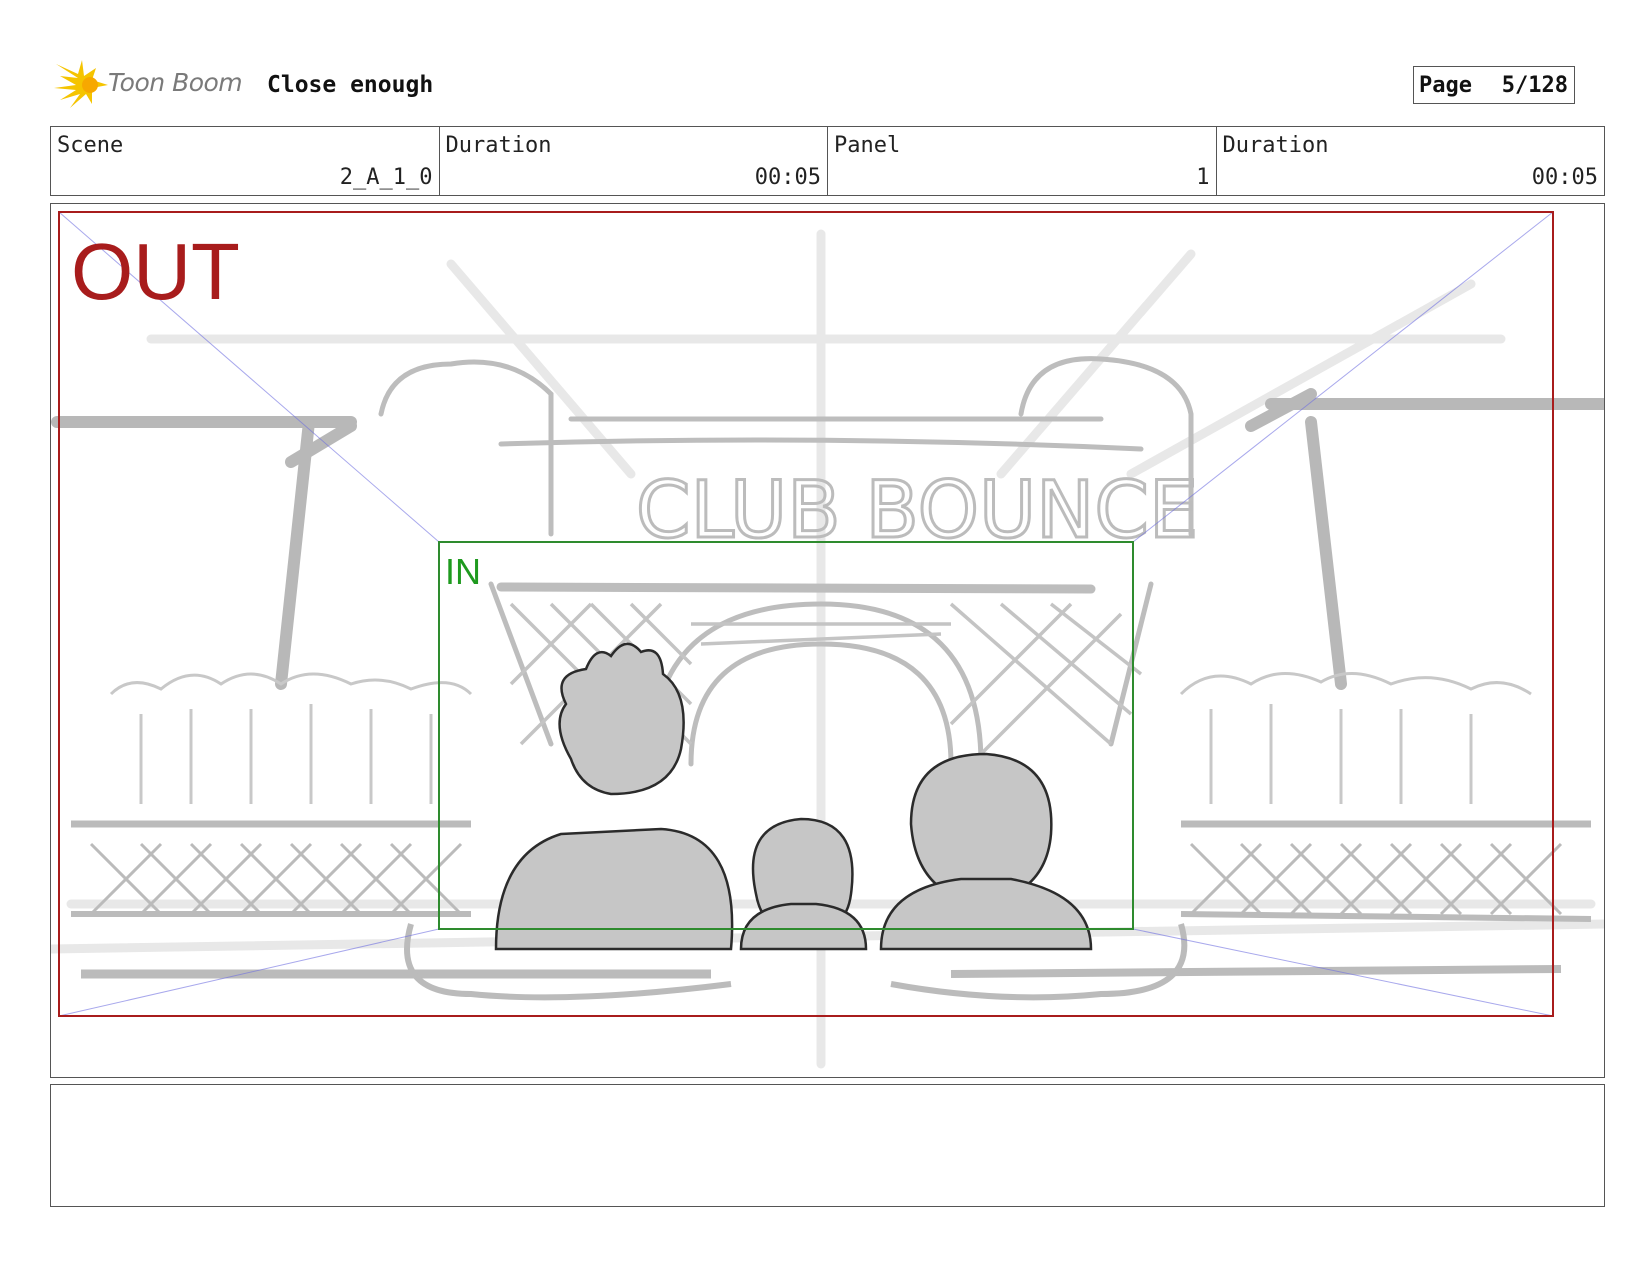 This screenshot has width=1648, height=1276. What do you see at coordinates (245, 161) in the screenshot?
I see `scene-cell: Scene 2_A_1_0` at bounding box center [245, 161].